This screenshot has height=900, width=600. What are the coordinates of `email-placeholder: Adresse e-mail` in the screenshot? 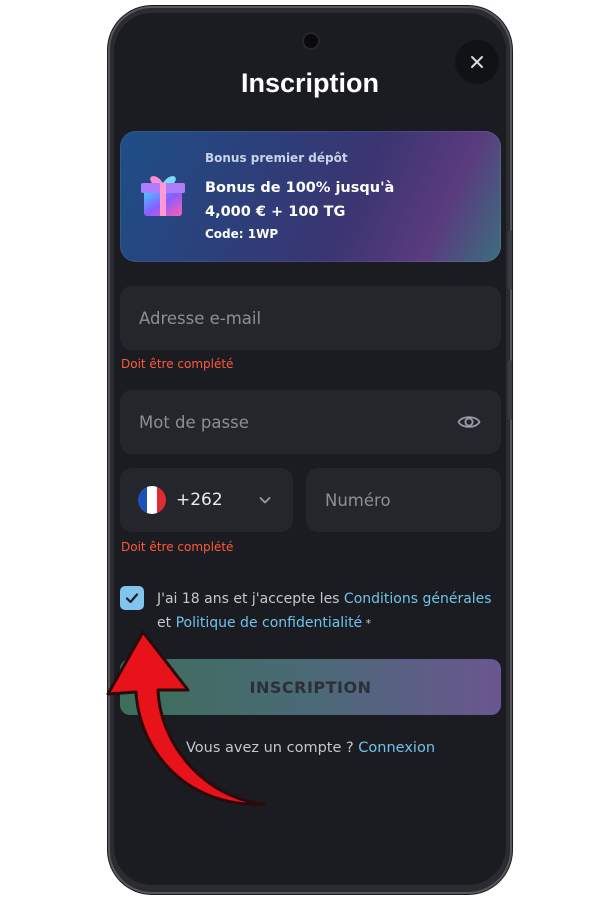 It's located at (200, 318).